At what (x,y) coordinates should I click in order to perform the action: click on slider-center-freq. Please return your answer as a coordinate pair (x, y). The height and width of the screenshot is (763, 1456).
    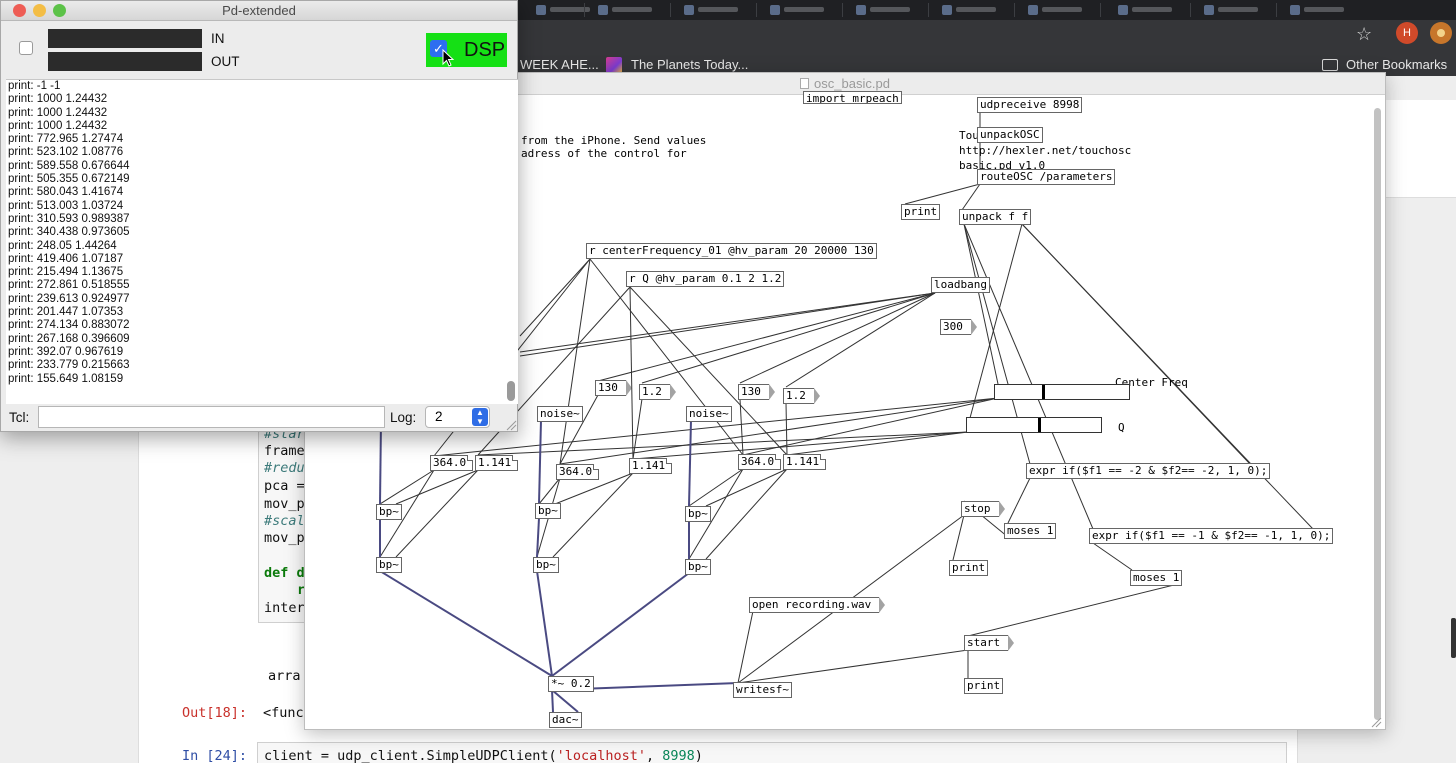
    Looking at the image, I should click on (1062, 392).